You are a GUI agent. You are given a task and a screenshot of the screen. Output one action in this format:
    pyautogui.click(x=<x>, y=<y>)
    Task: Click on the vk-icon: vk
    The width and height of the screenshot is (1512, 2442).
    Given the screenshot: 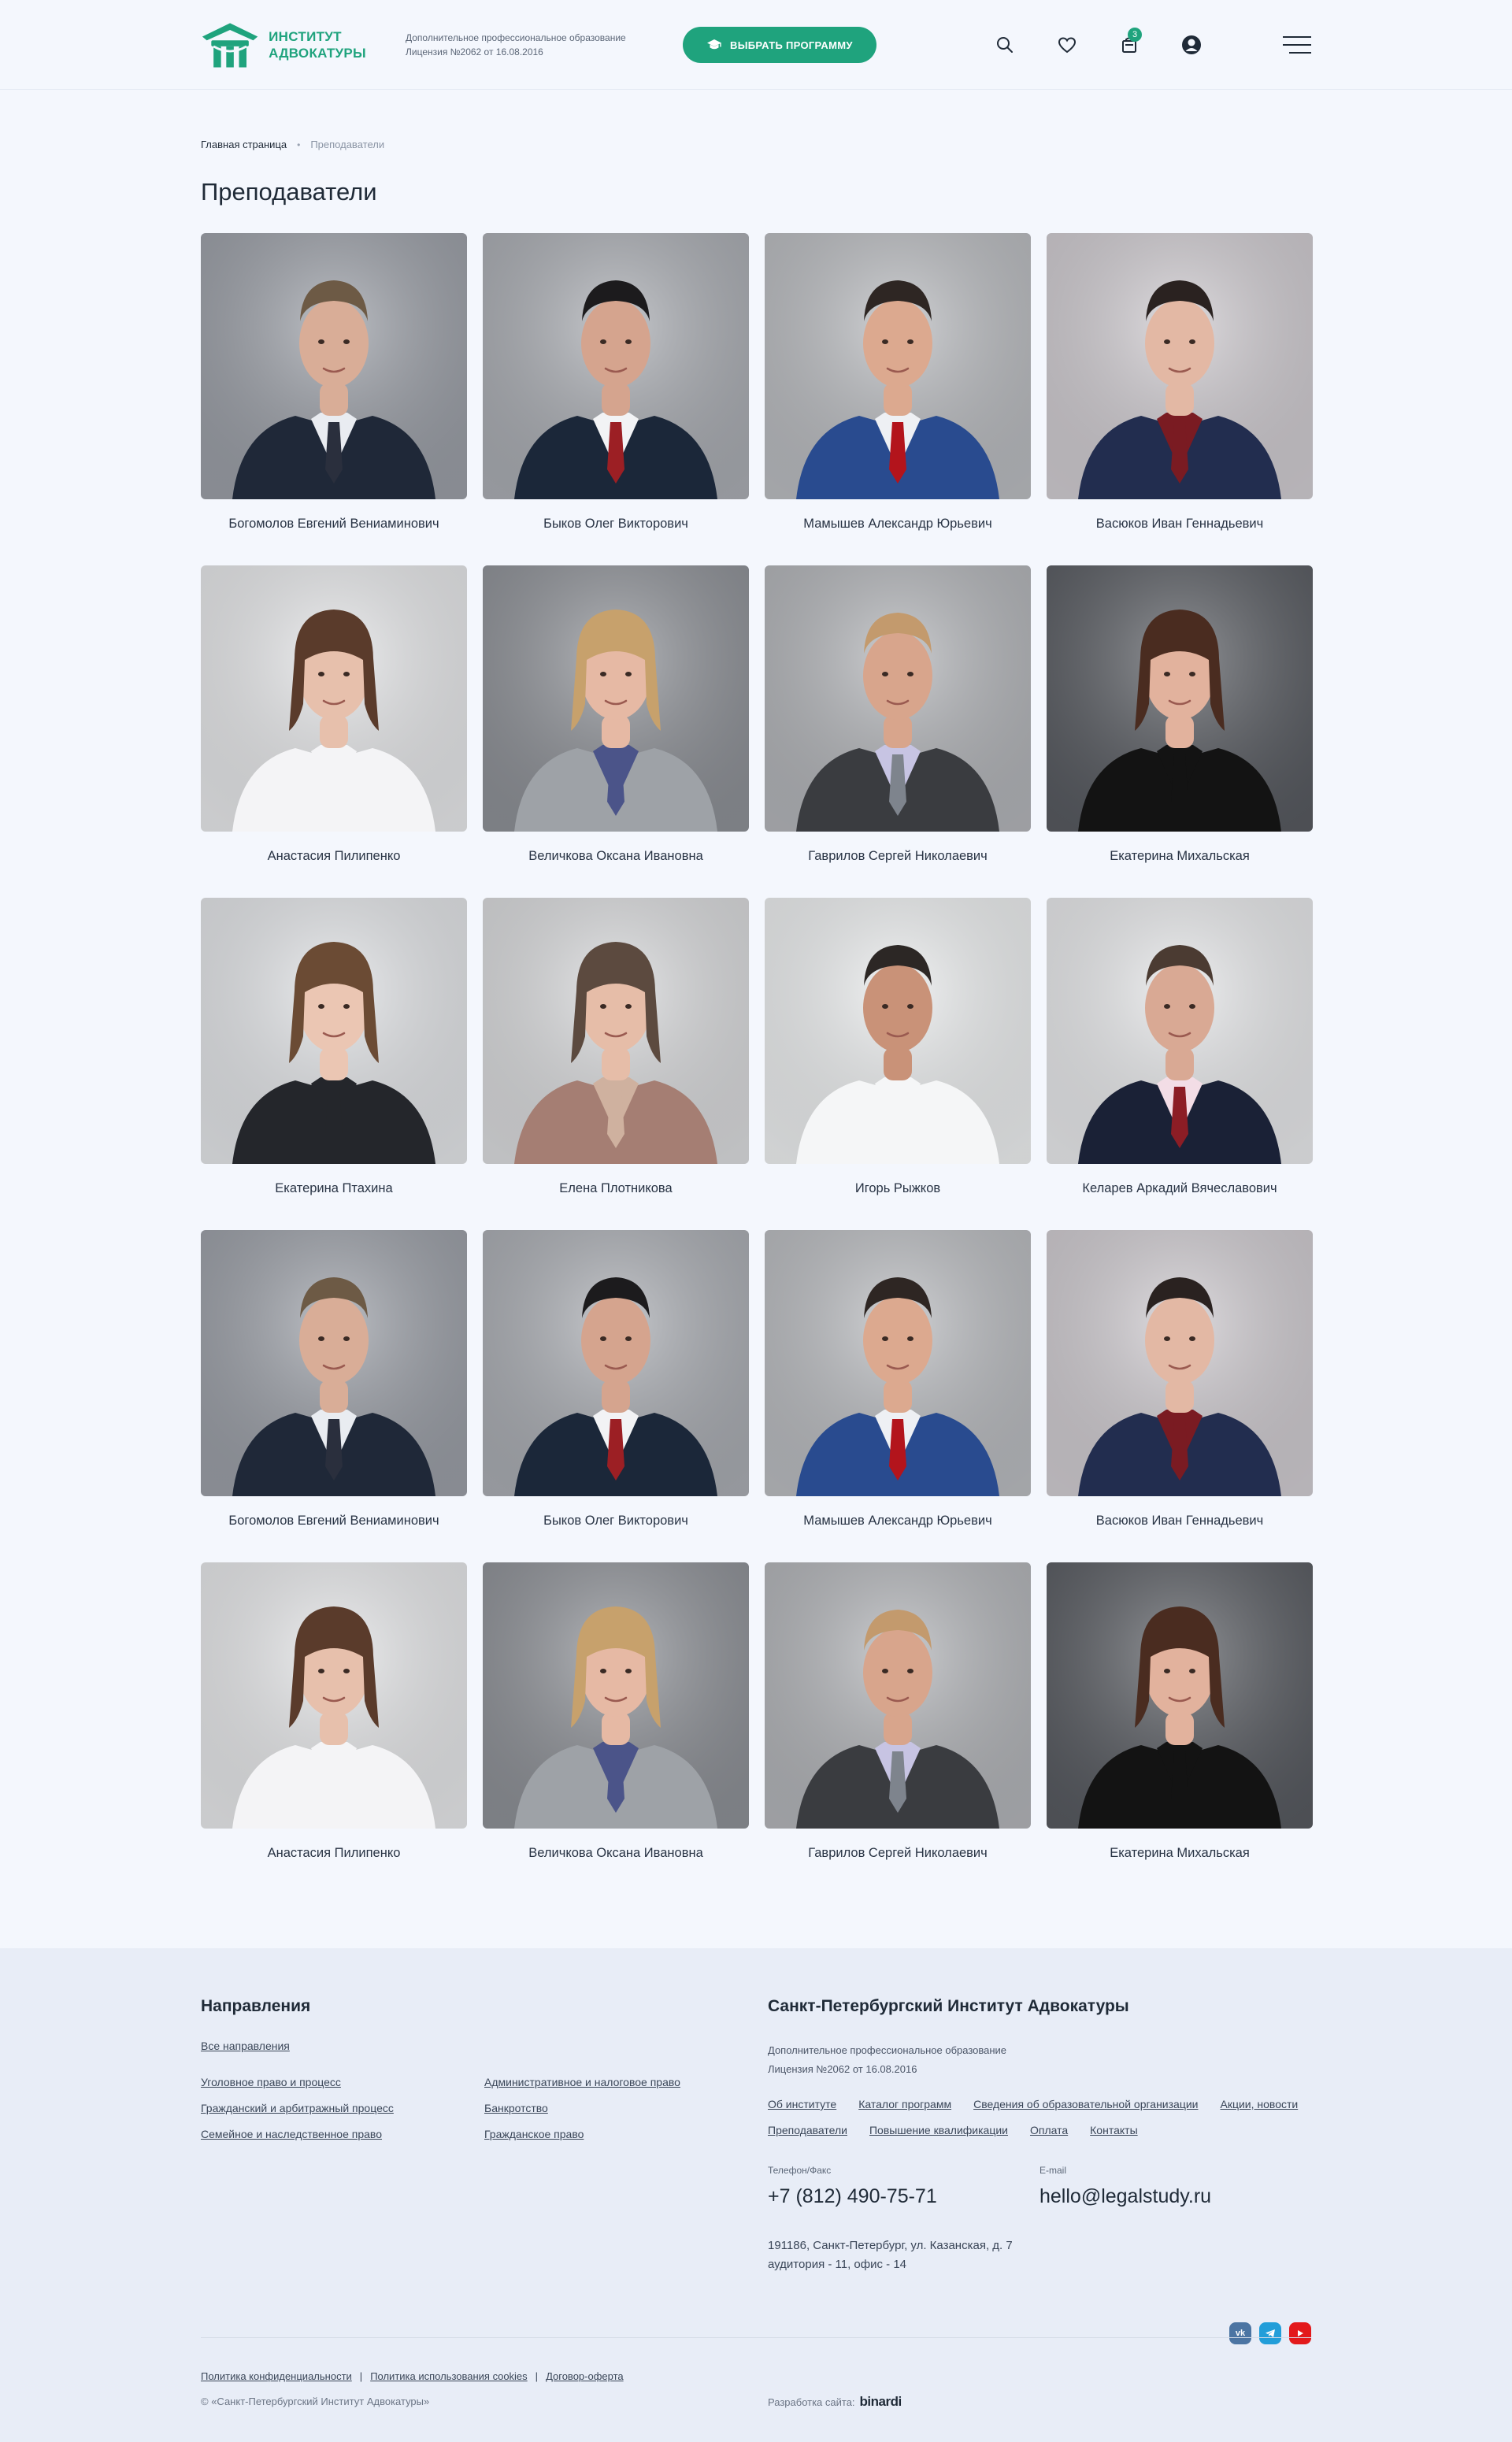 What is the action you would take?
    pyautogui.click(x=1240, y=2333)
    